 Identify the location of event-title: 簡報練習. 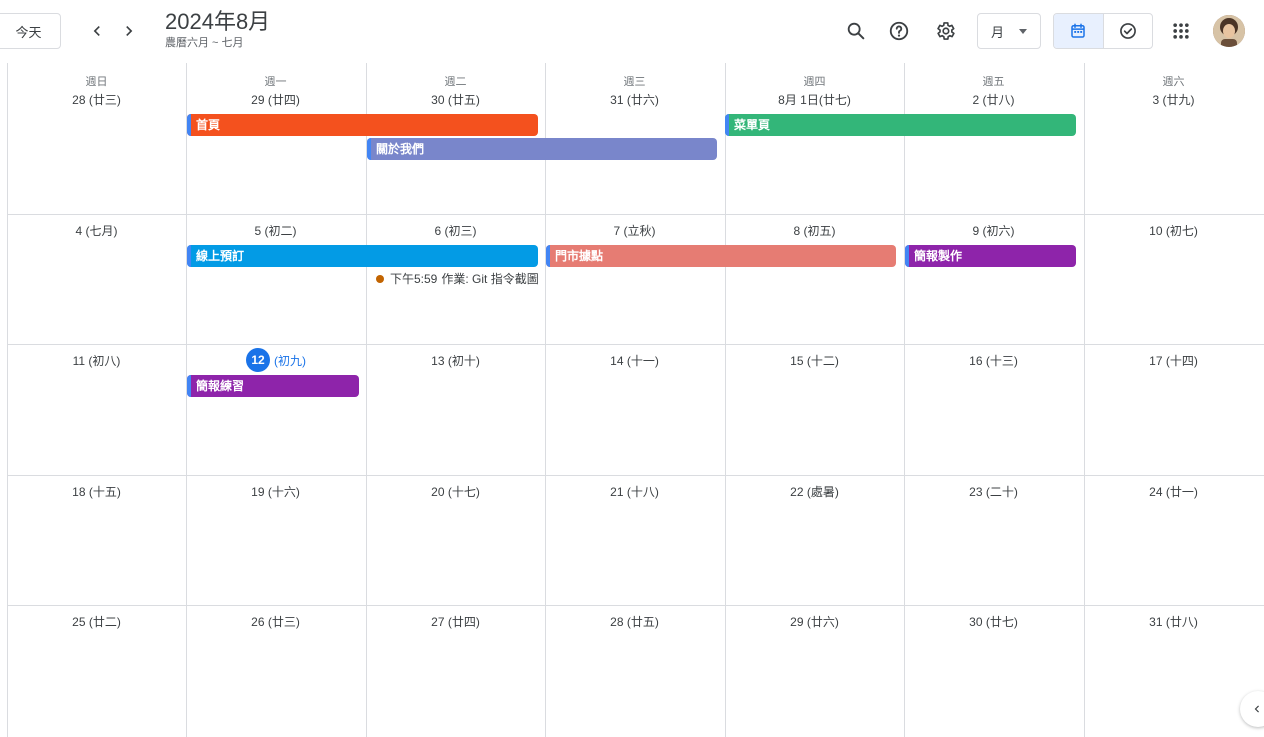
(220, 386).